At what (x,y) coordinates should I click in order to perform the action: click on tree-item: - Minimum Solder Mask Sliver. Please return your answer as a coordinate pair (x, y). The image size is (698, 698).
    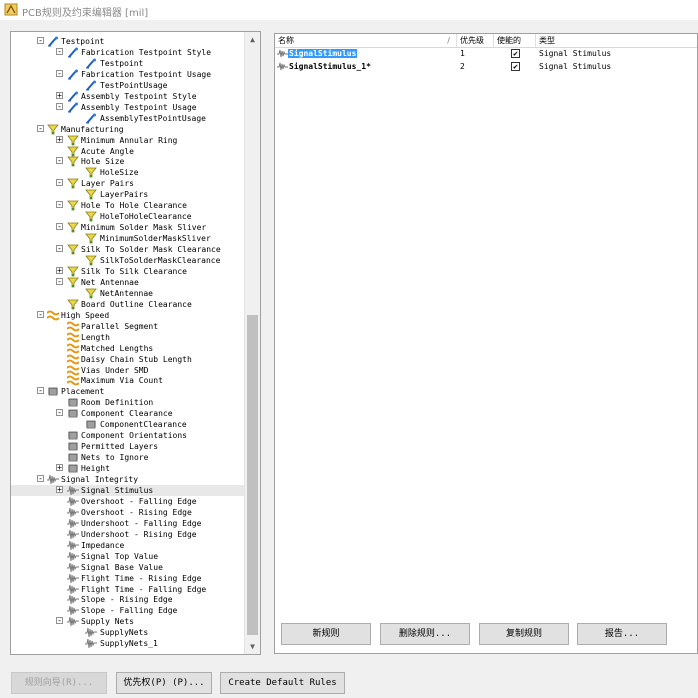
    Looking at the image, I should click on (128, 227).